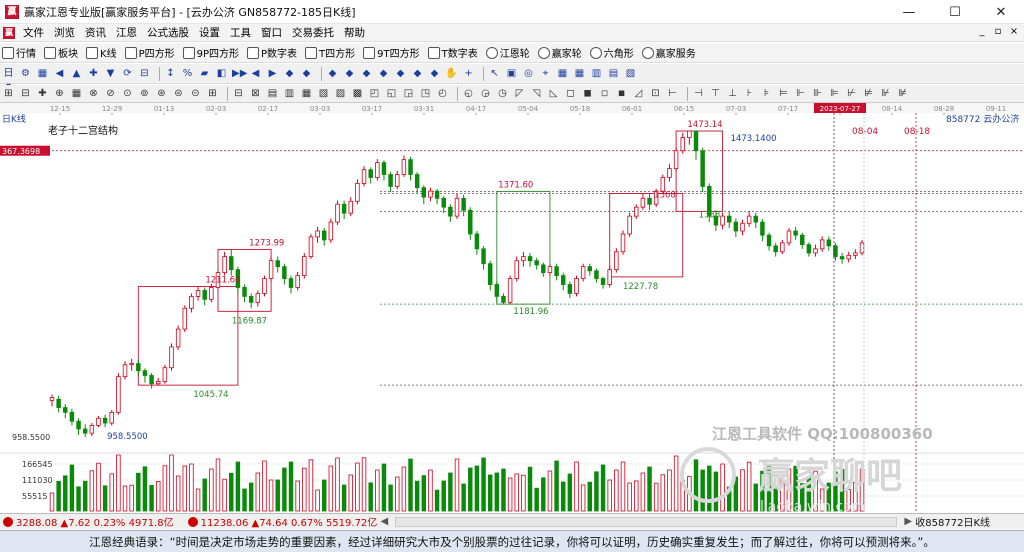 The height and width of the screenshot is (552, 1024). What do you see at coordinates (908, 521) in the screenshot?
I see `scroll-right-arrow-icon: ▶` at bounding box center [908, 521].